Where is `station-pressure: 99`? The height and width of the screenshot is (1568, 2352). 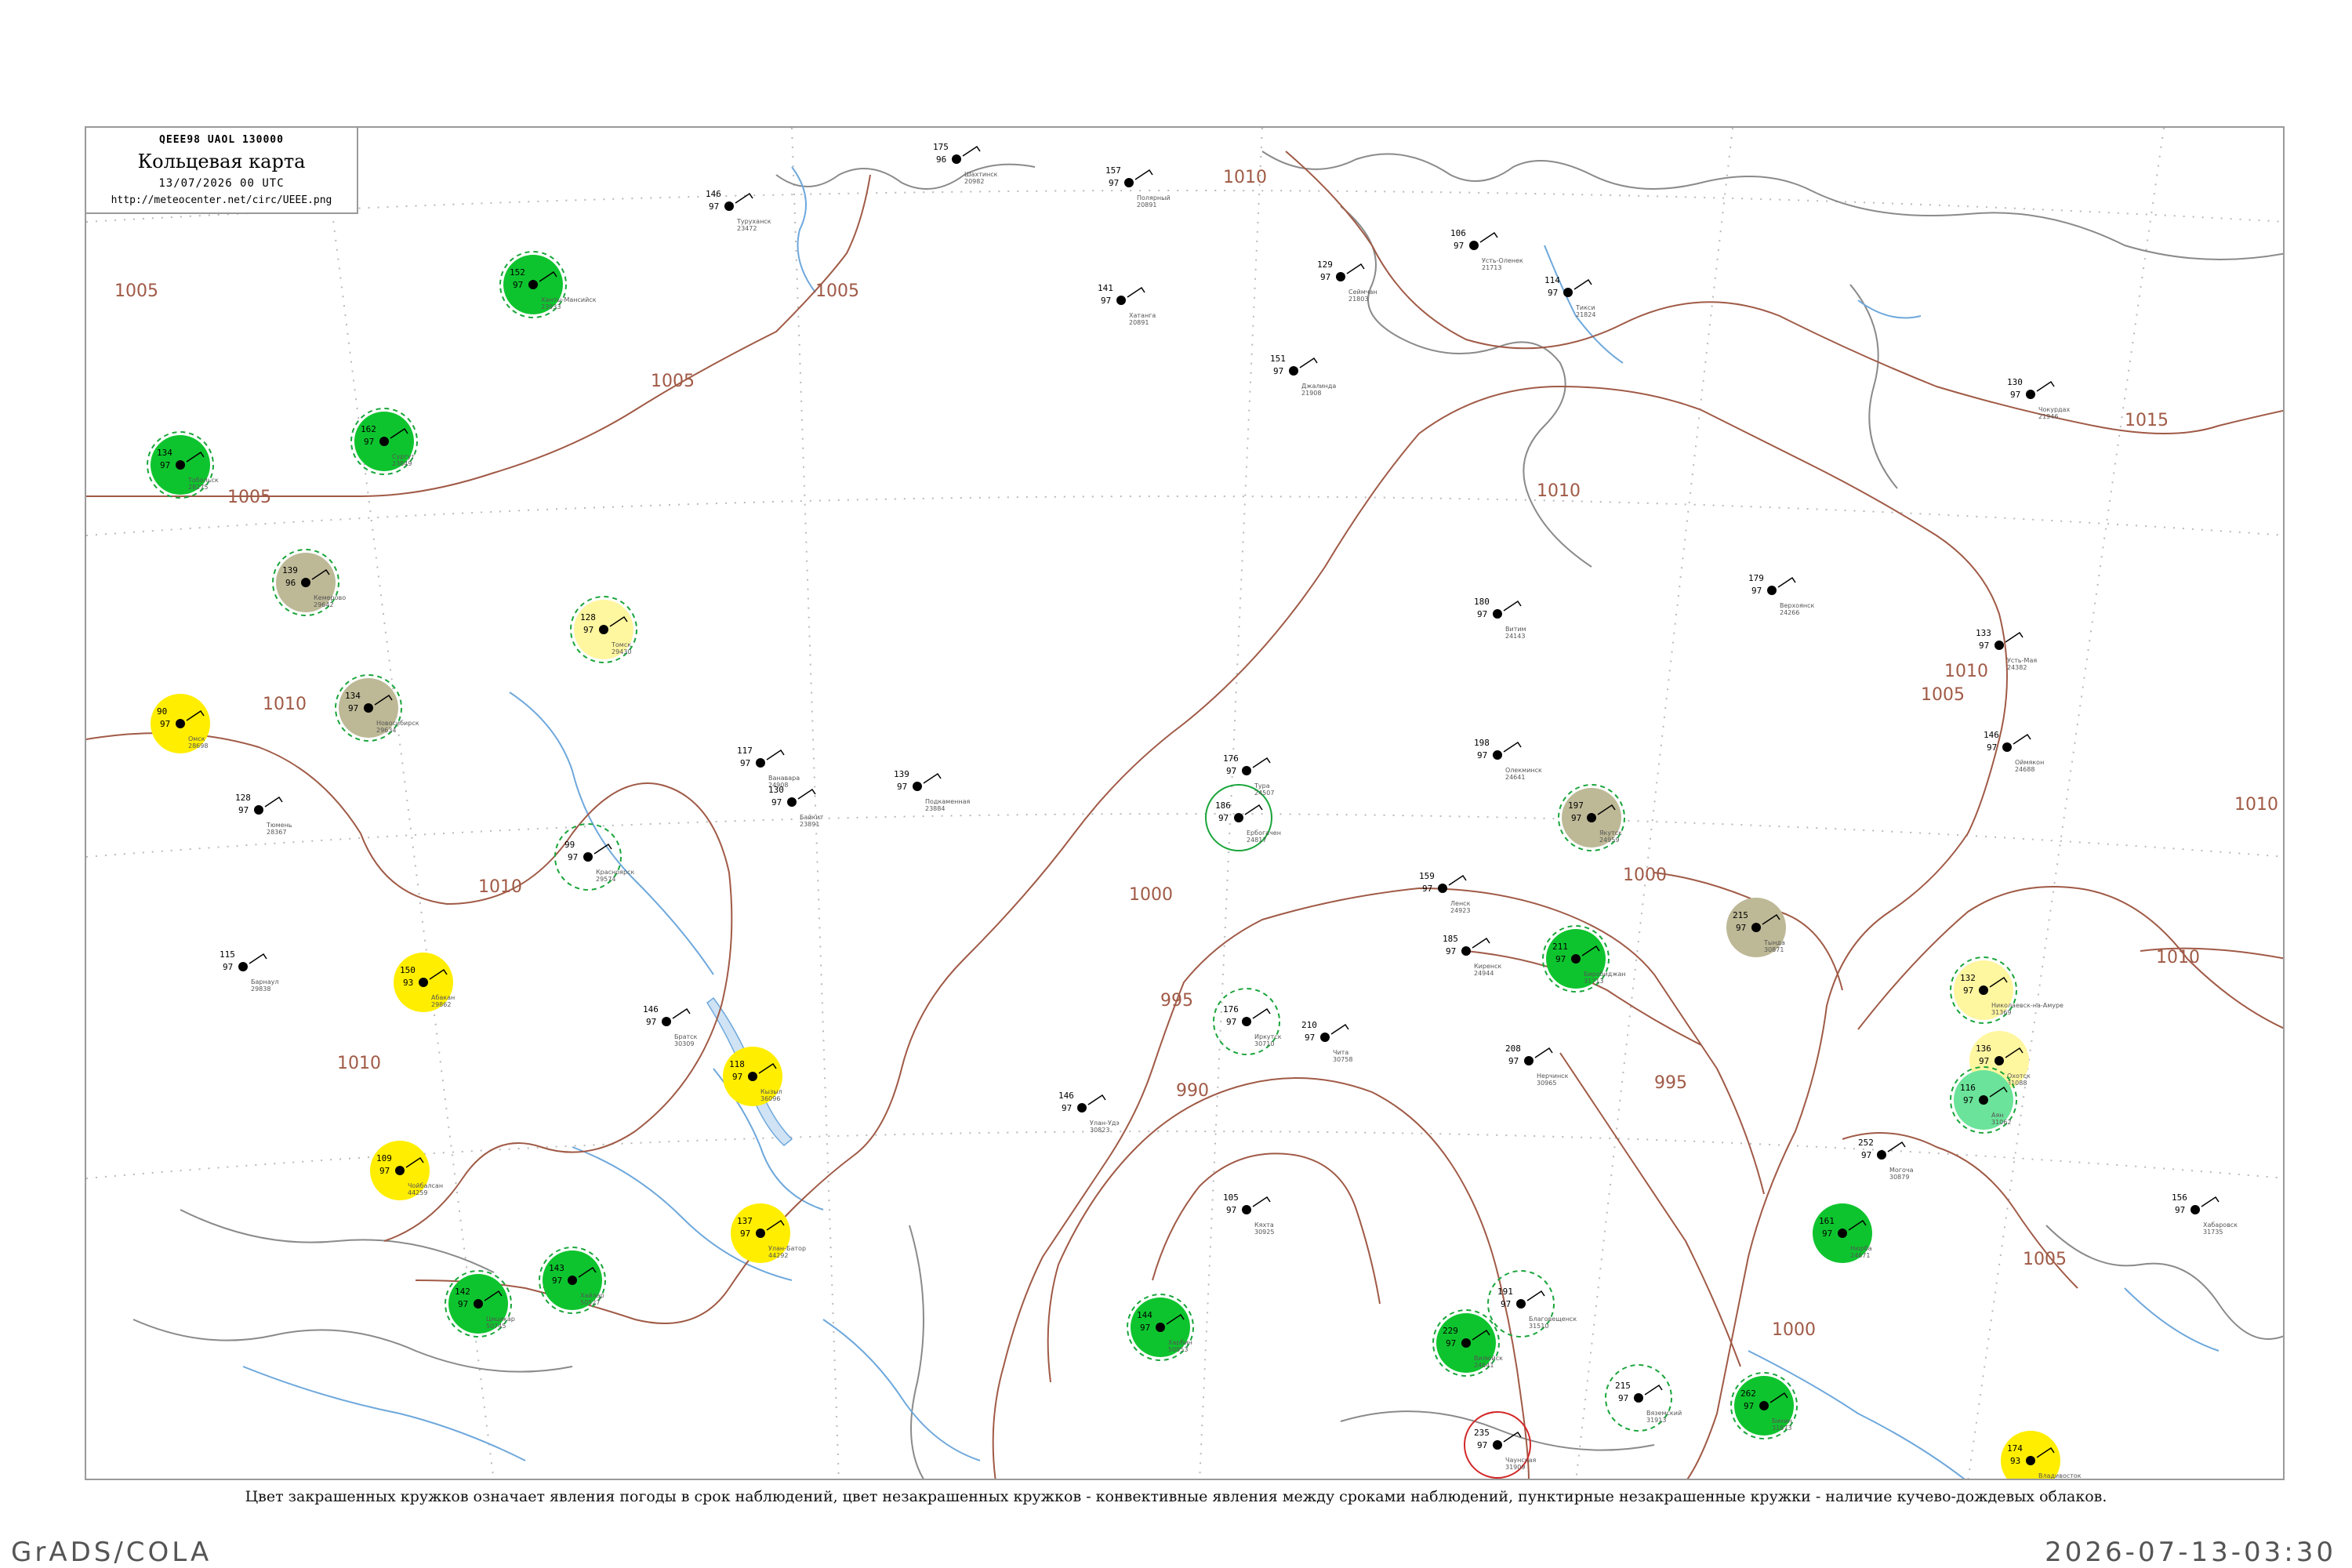 station-pressure: 99 is located at coordinates (569, 845).